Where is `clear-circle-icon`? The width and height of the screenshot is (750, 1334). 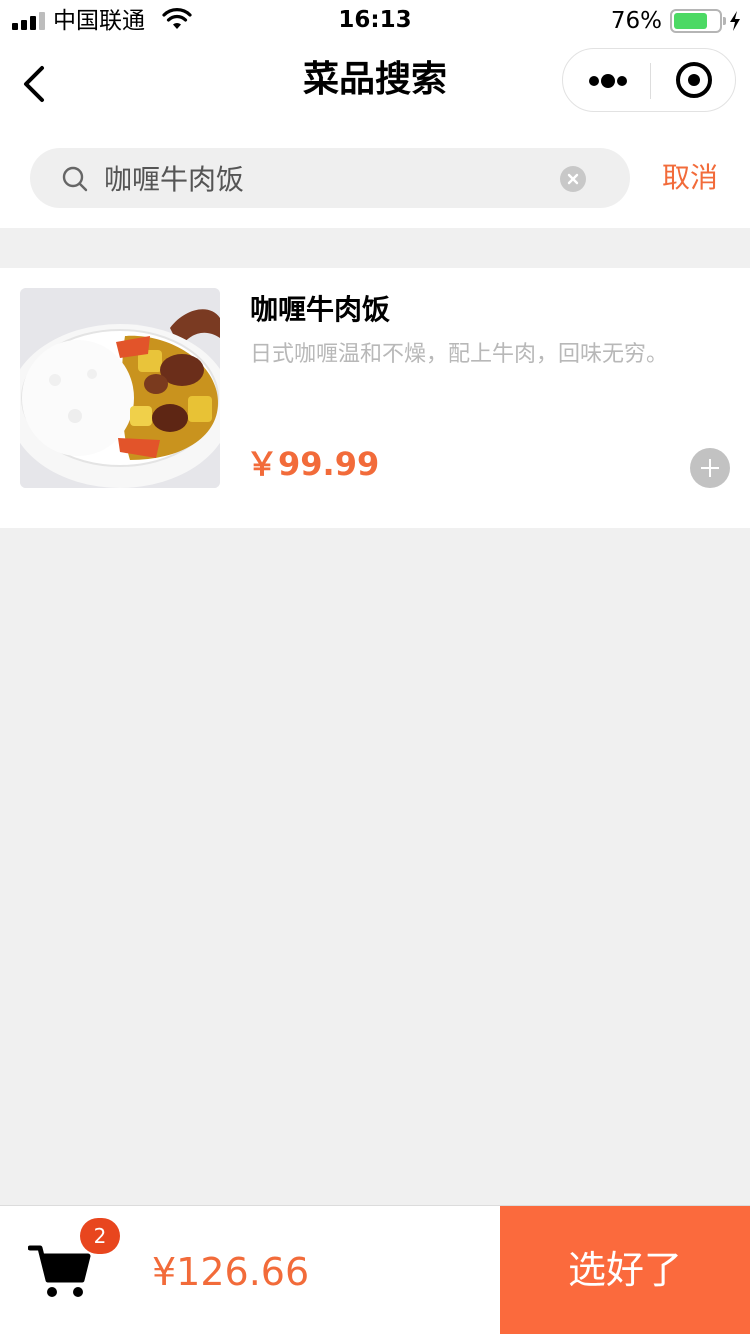 clear-circle-icon is located at coordinates (573, 179).